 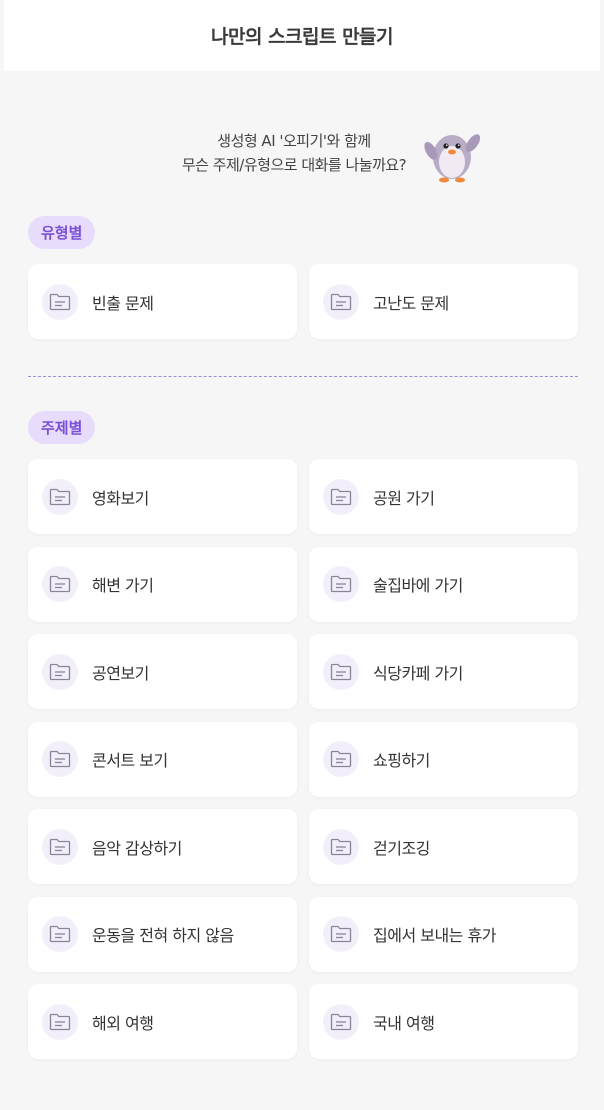 I want to click on intro-line-2: 무슨 주제/유형으로 대화를 나눌까요?, so click(x=294, y=165).